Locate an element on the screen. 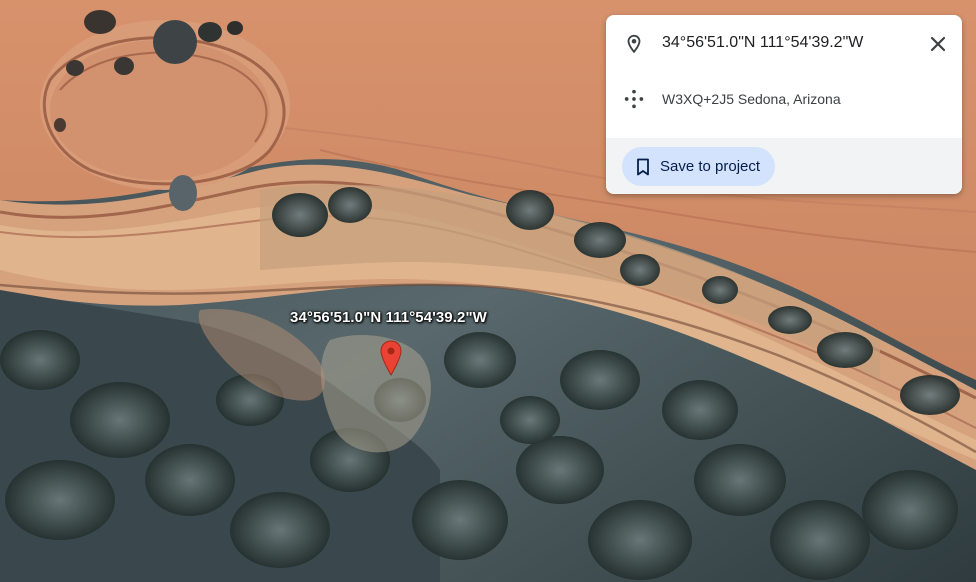 The image size is (976, 582). coordinates-row: 34°56'51.0"N 111°54'39.2"W is located at coordinates (784, 44).